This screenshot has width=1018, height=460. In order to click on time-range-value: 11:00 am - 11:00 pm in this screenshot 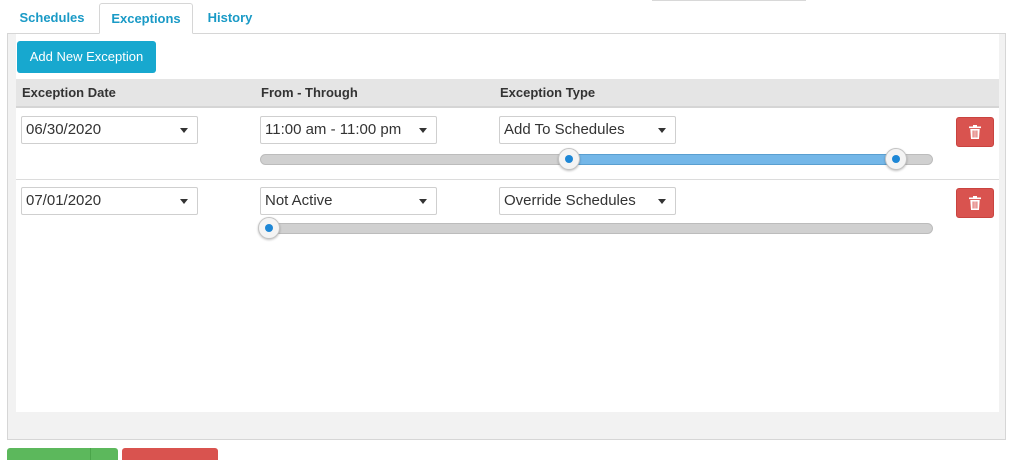, I will do `click(333, 129)`.